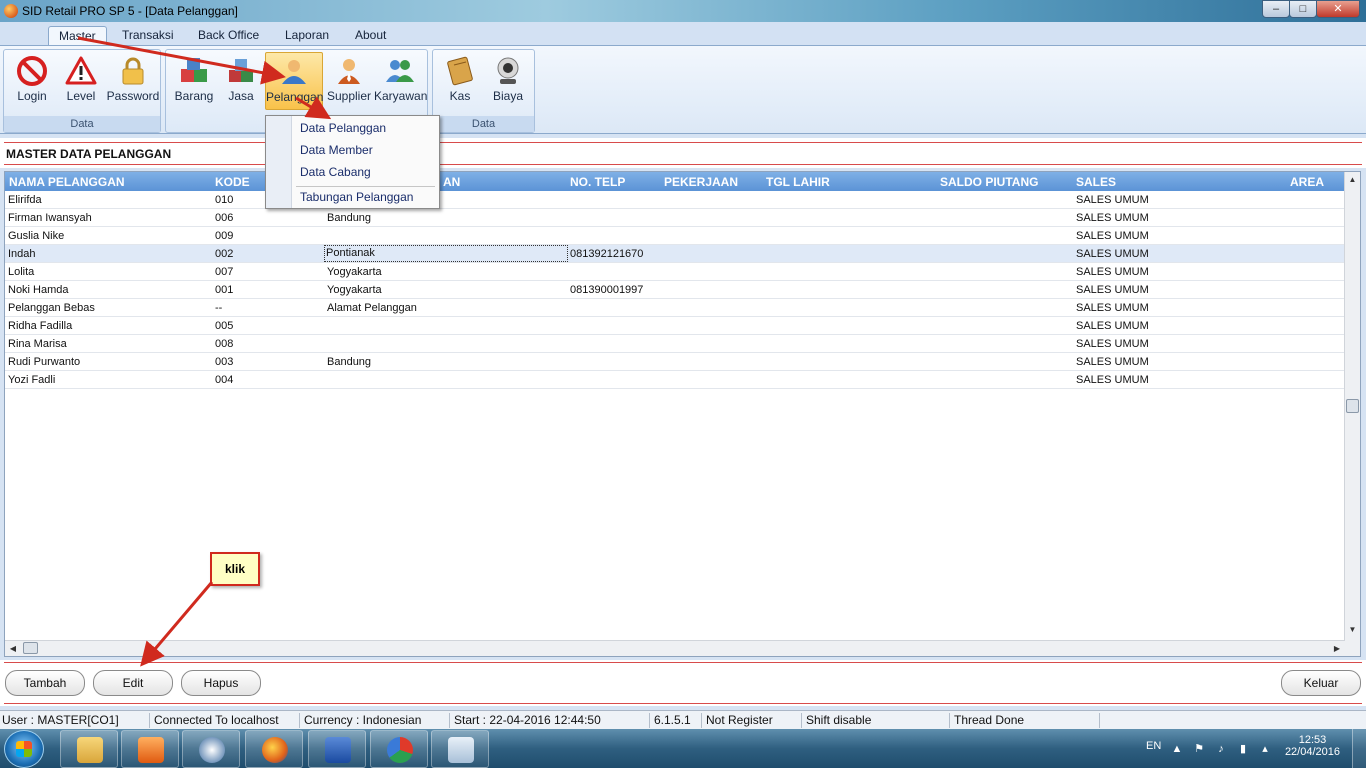 The image size is (1366, 768). I want to click on level-button: Level, so click(81, 81).